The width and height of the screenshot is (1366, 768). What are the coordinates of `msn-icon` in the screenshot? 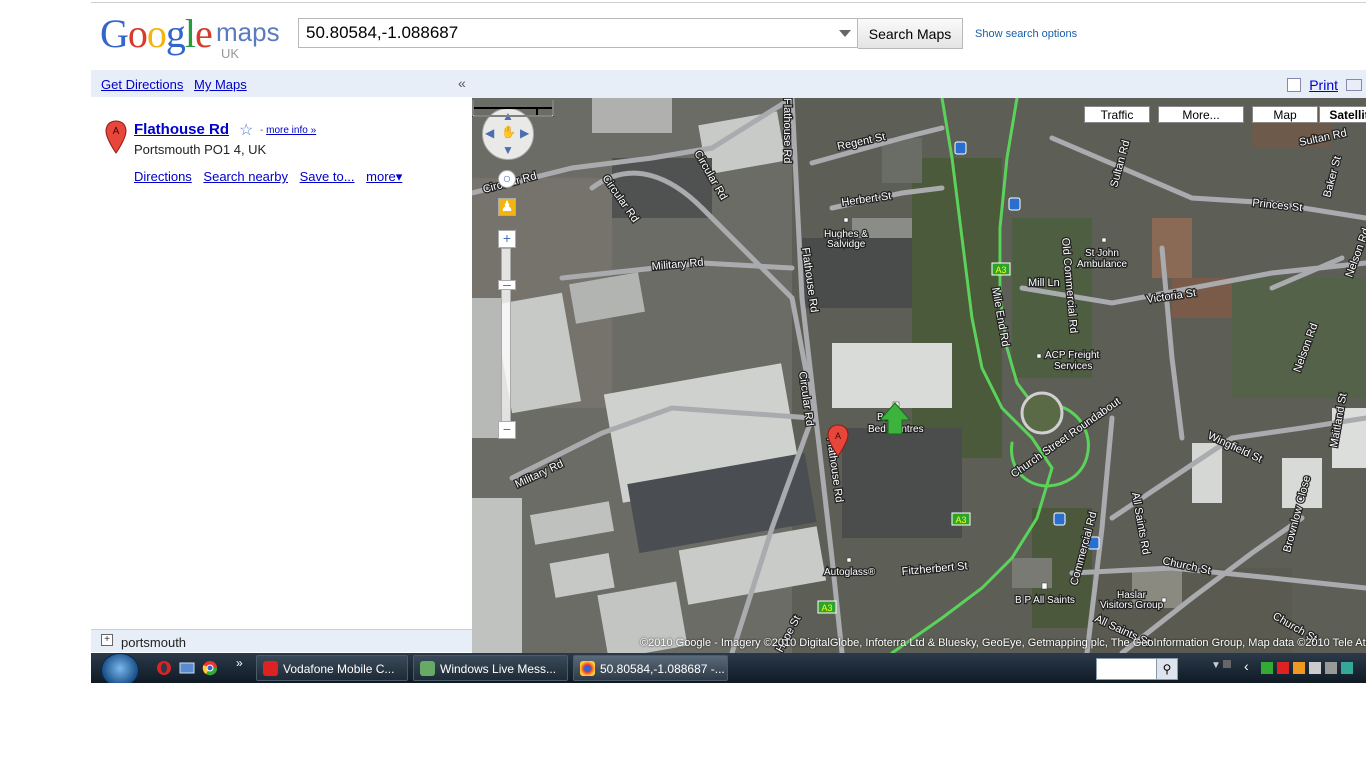 It's located at (427, 668).